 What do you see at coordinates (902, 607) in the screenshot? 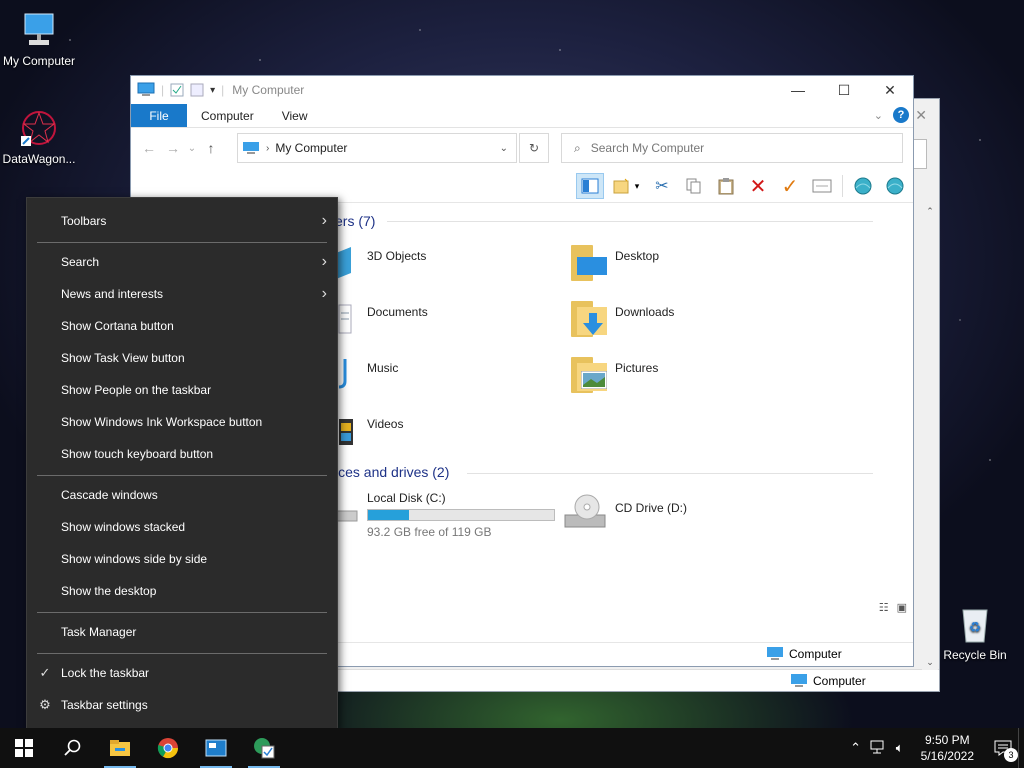
I see `large-icons-view-icon: ▣` at bounding box center [902, 607].